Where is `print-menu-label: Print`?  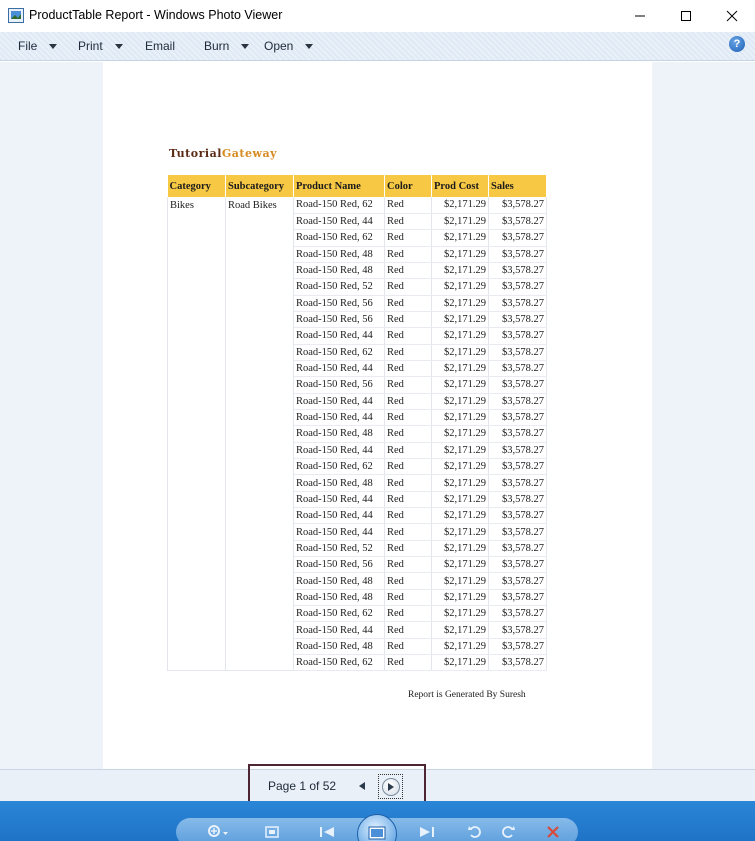
print-menu-label: Print is located at coordinates (90, 46).